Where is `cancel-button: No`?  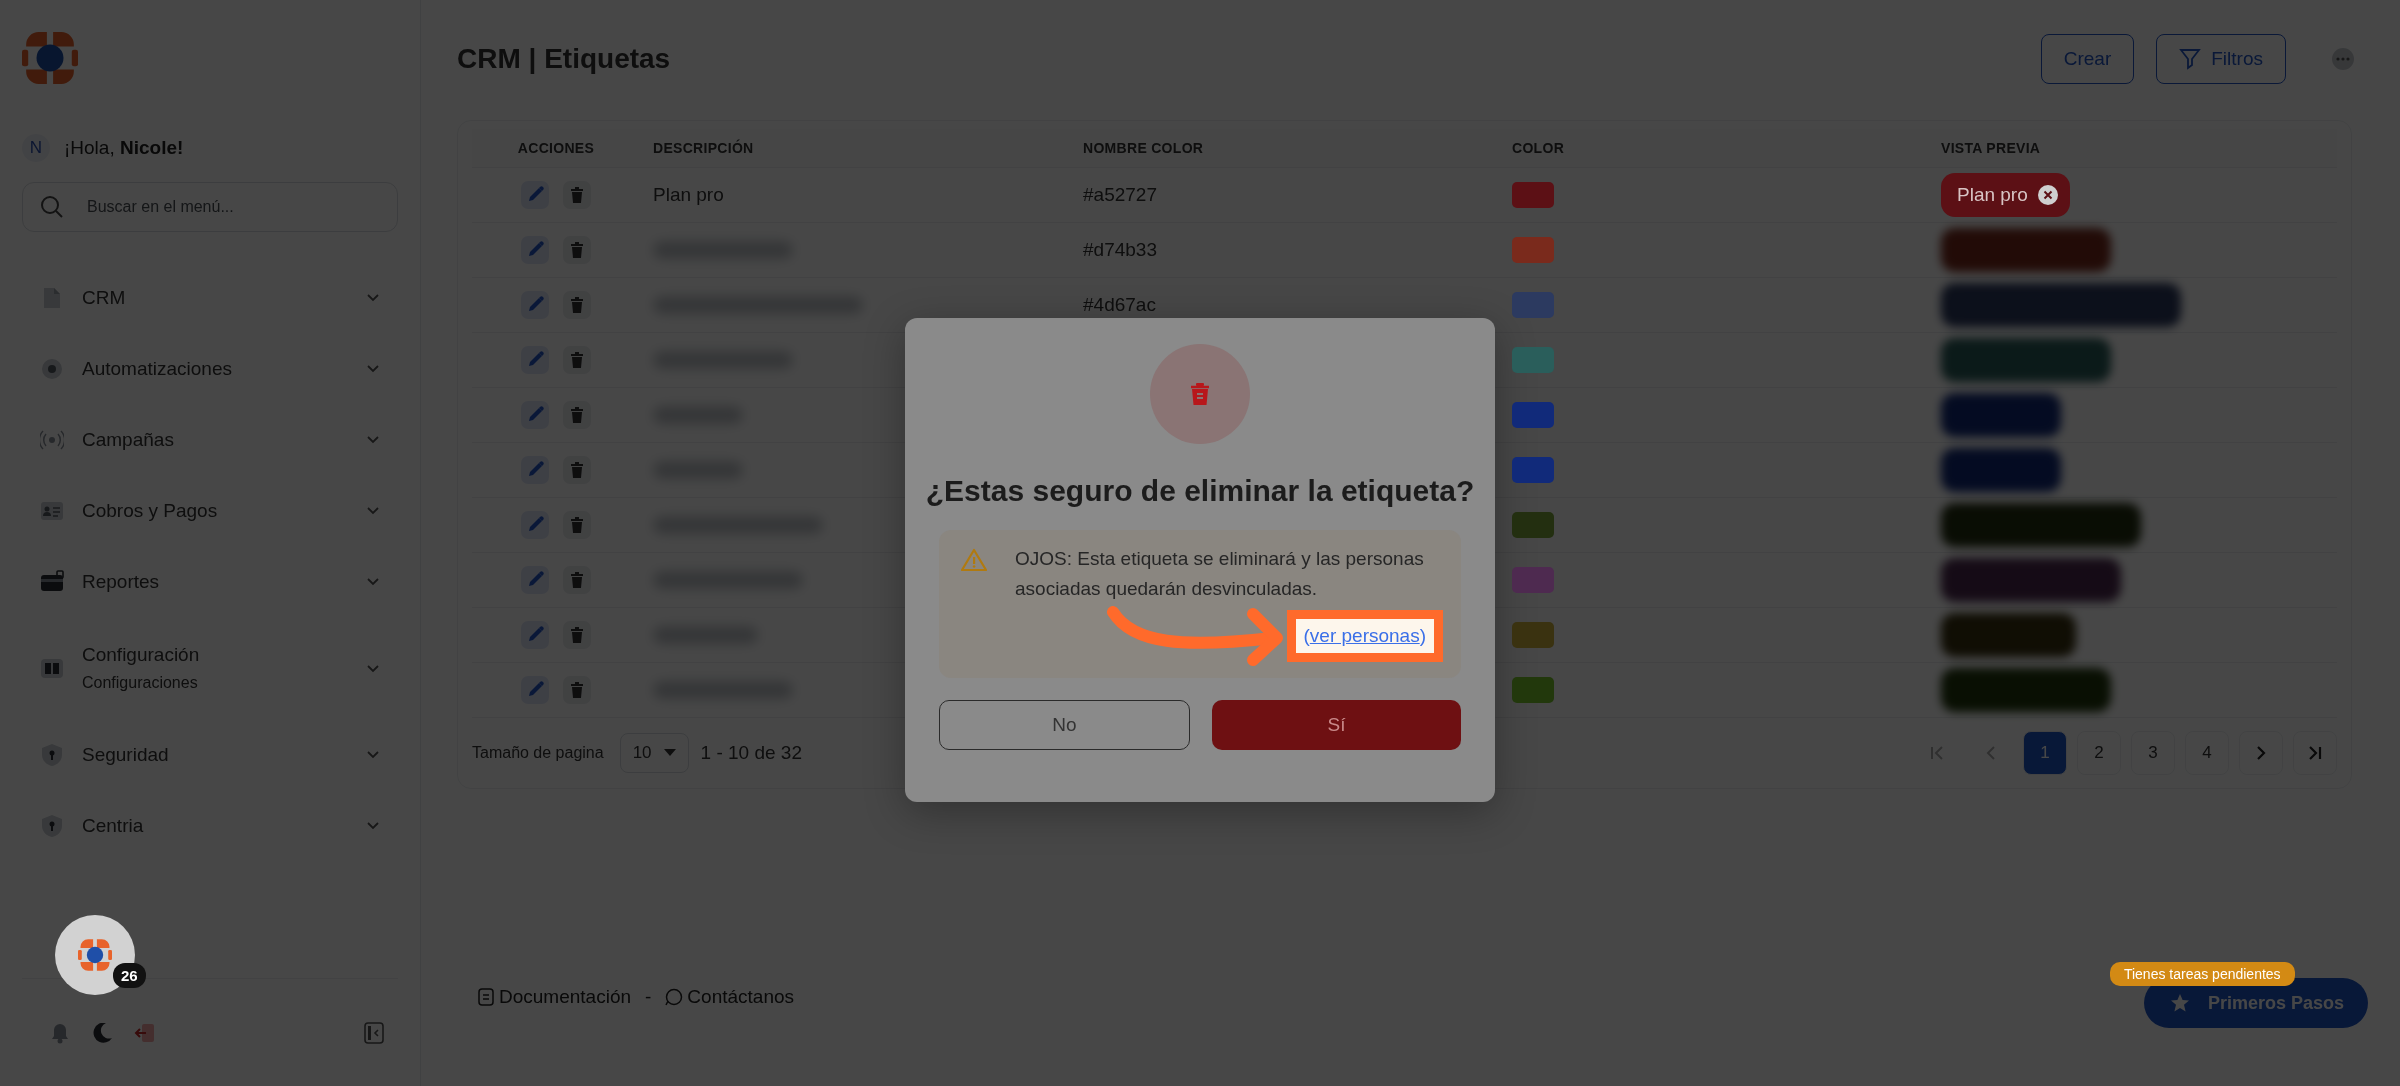
cancel-button: No is located at coordinates (1064, 725).